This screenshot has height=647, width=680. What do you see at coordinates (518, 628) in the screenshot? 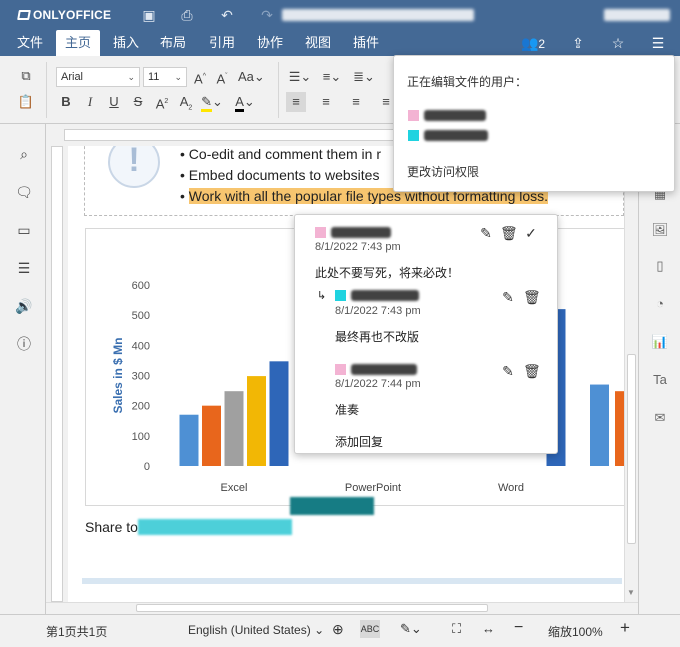
I see `zoom-out-icon: −` at bounding box center [518, 628].